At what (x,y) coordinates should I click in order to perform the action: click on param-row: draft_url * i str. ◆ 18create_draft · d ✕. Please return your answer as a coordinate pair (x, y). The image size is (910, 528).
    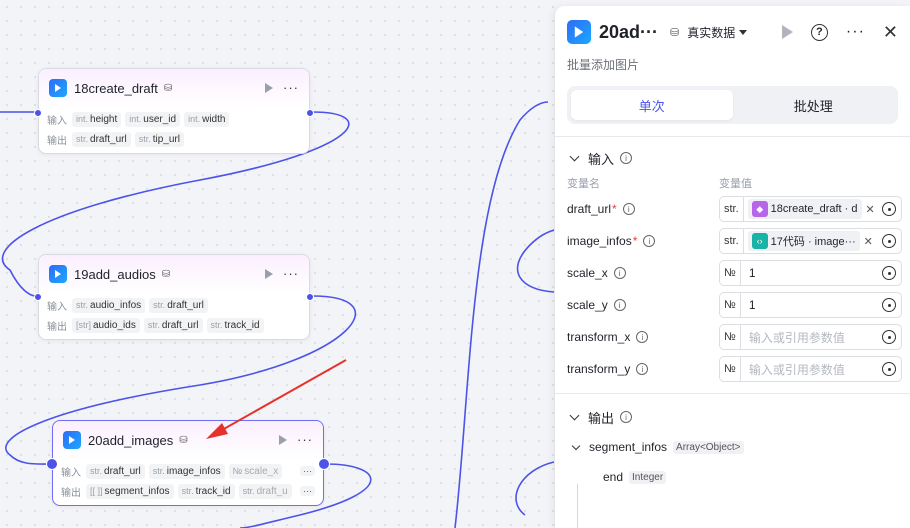
    Looking at the image, I should click on (732, 209).